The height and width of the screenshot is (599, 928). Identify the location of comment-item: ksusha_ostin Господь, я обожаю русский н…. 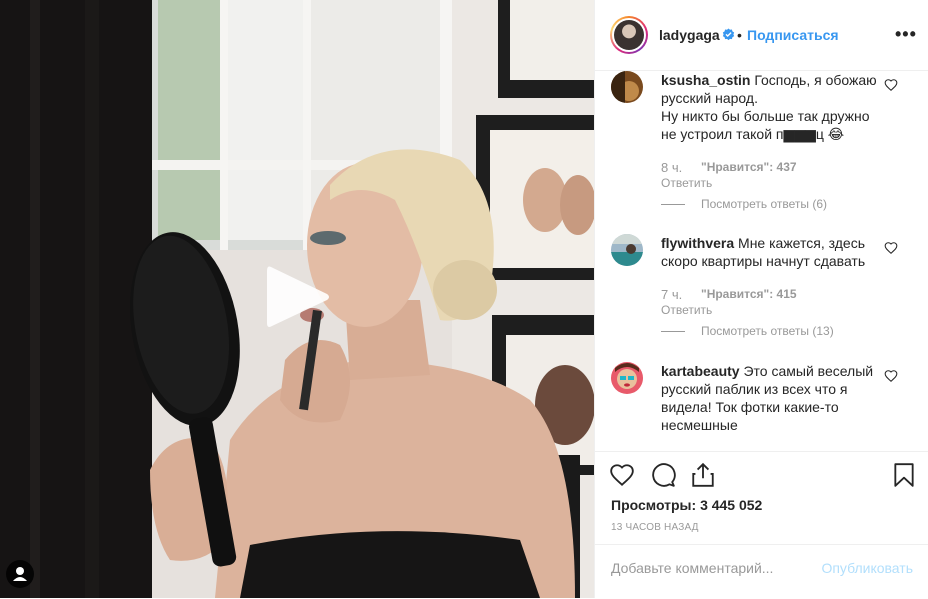
(761, 146).